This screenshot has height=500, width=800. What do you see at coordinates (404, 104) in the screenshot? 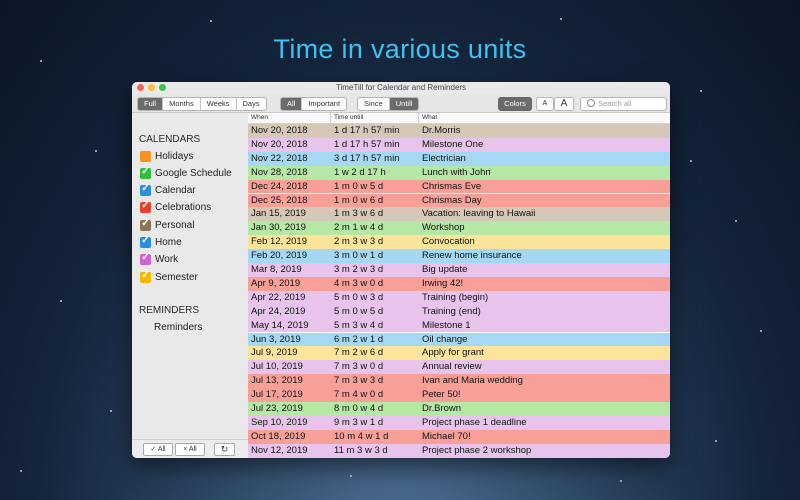
I see `time-tab-untill: Untill` at bounding box center [404, 104].